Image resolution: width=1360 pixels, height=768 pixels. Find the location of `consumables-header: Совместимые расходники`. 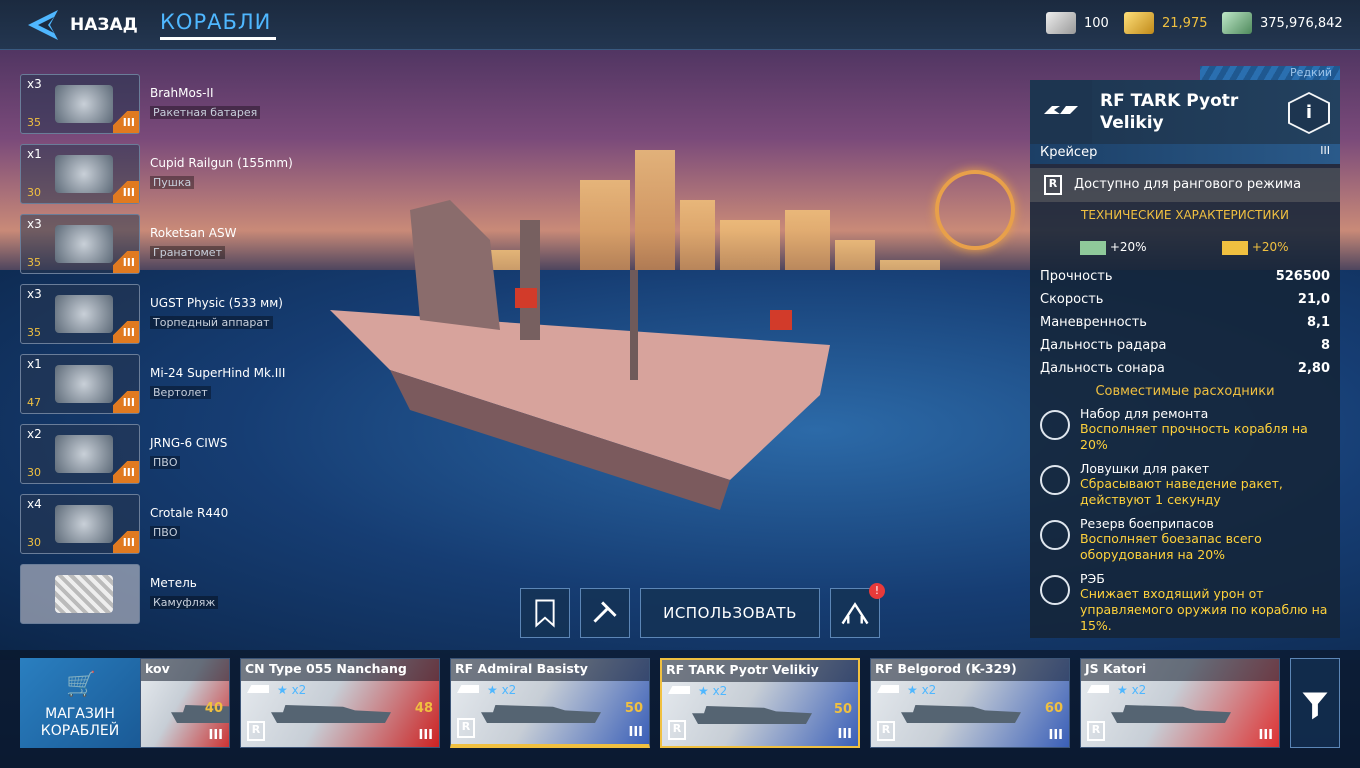

consumables-header: Совместимые расходники is located at coordinates (1185, 391).